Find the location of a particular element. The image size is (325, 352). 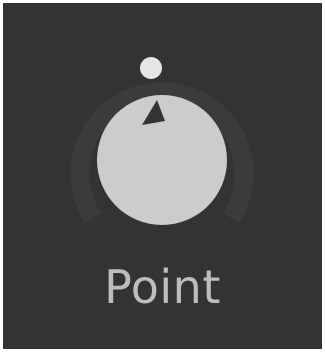

knob-value-dot is located at coordinates (151, 68).